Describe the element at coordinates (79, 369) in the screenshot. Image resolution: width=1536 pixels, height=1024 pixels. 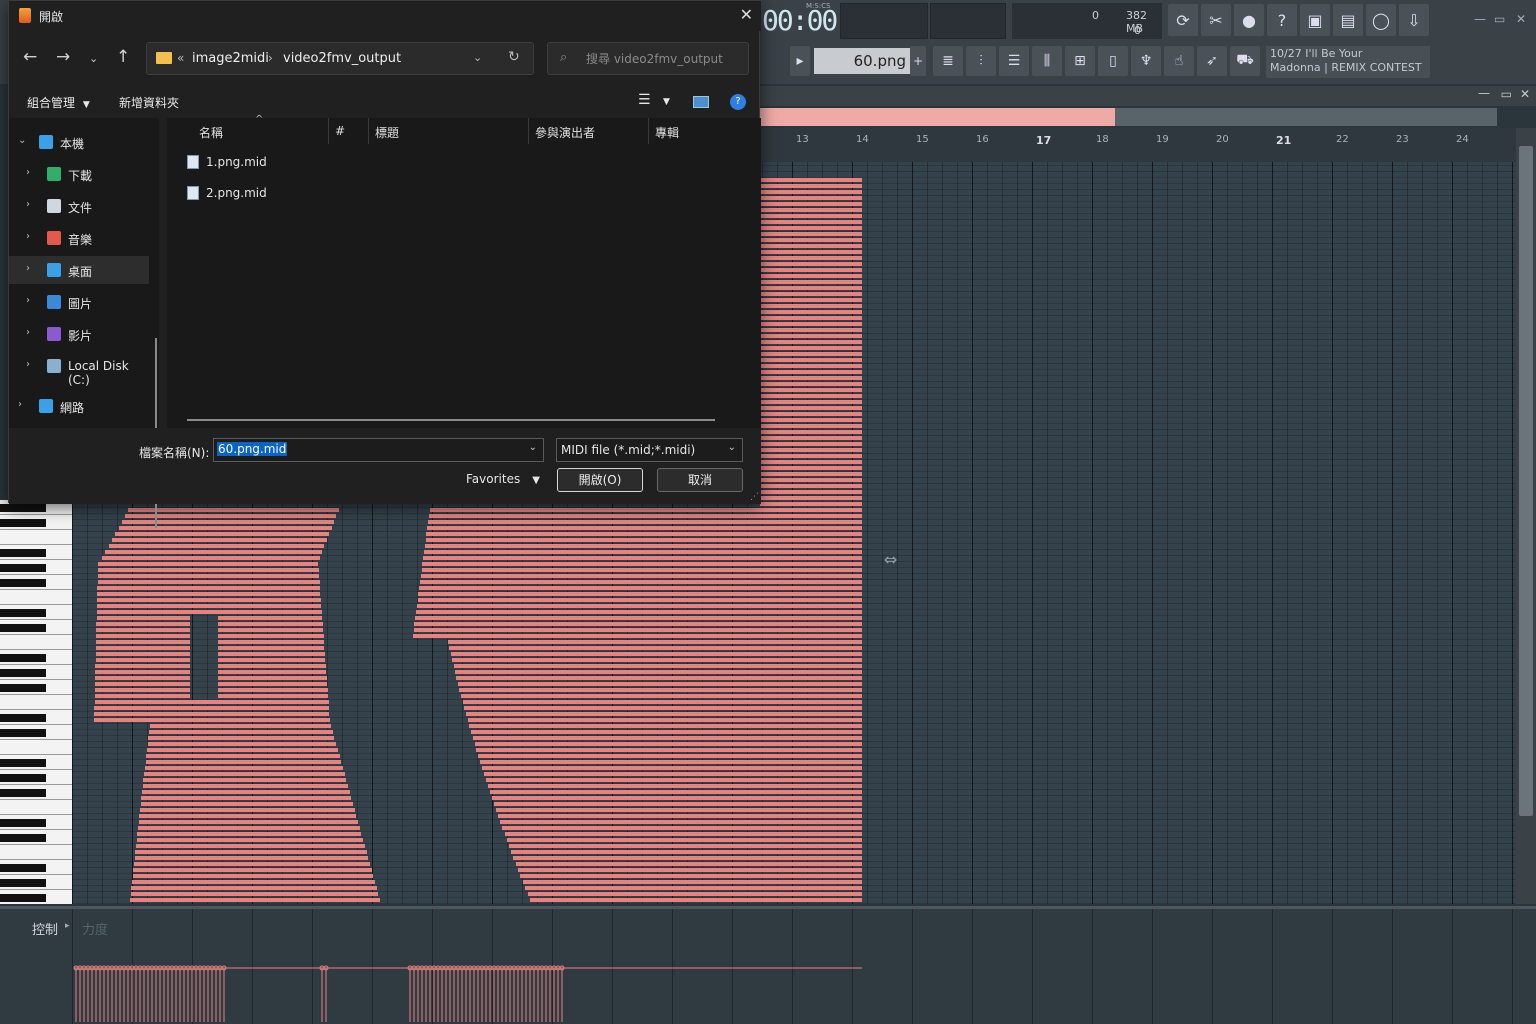
I see `nav-item: › Local Disk (C:)` at that location.